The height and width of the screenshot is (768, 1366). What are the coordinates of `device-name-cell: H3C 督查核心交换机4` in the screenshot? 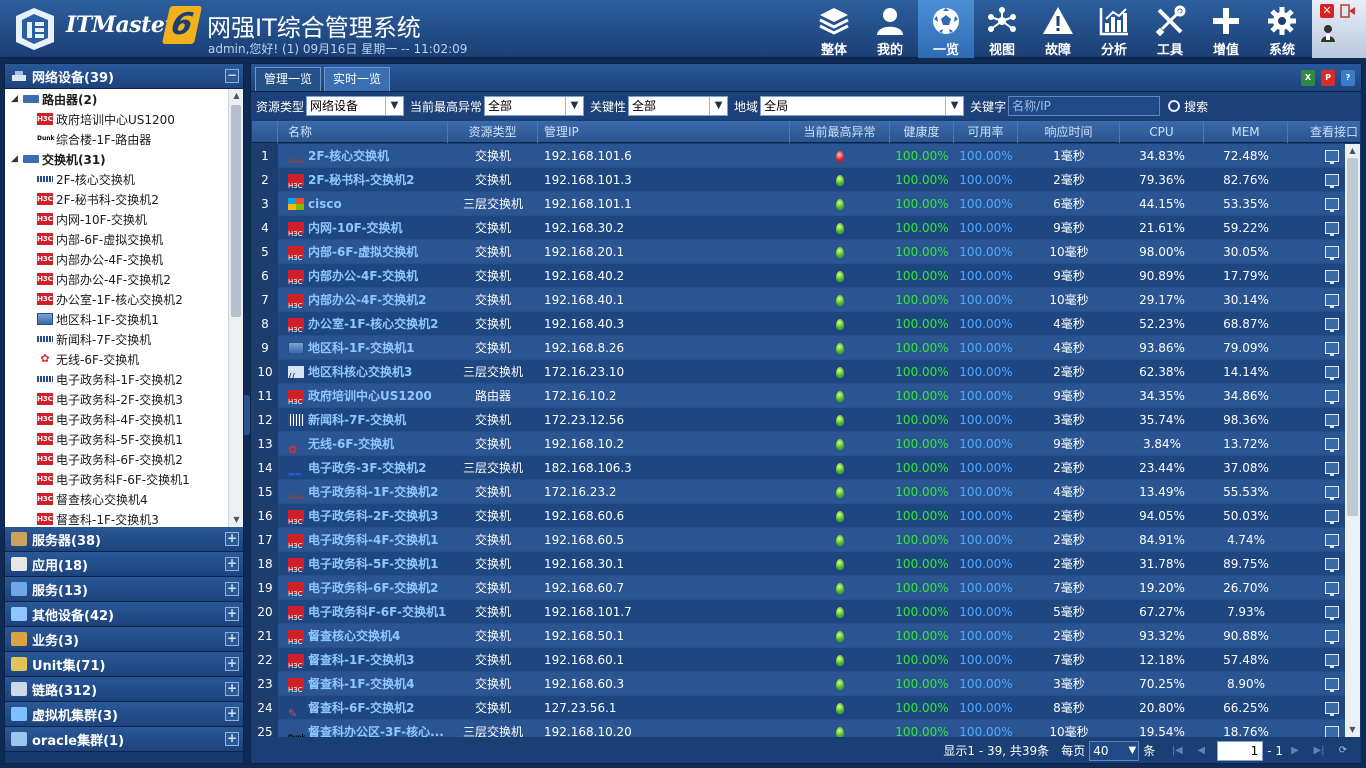 It's located at (363, 636).